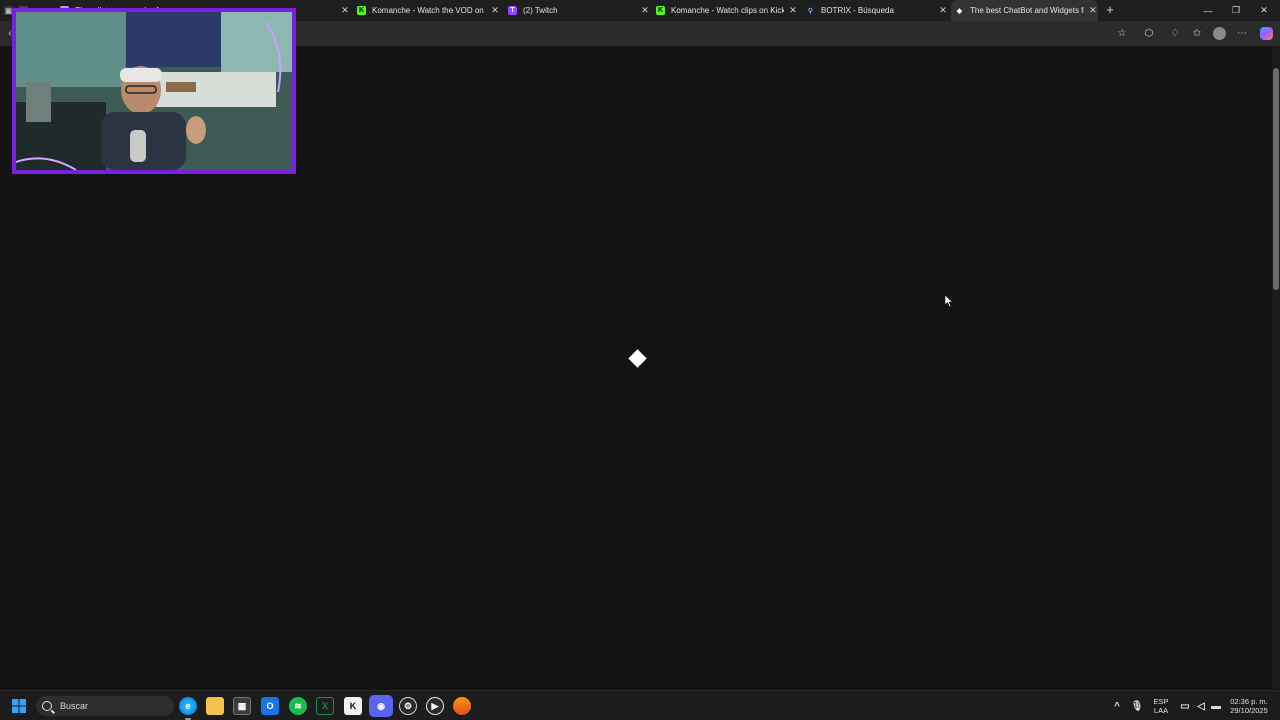 The height and width of the screenshot is (720, 1280). I want to click on profile-avatar-icon, so click(1219, 33).